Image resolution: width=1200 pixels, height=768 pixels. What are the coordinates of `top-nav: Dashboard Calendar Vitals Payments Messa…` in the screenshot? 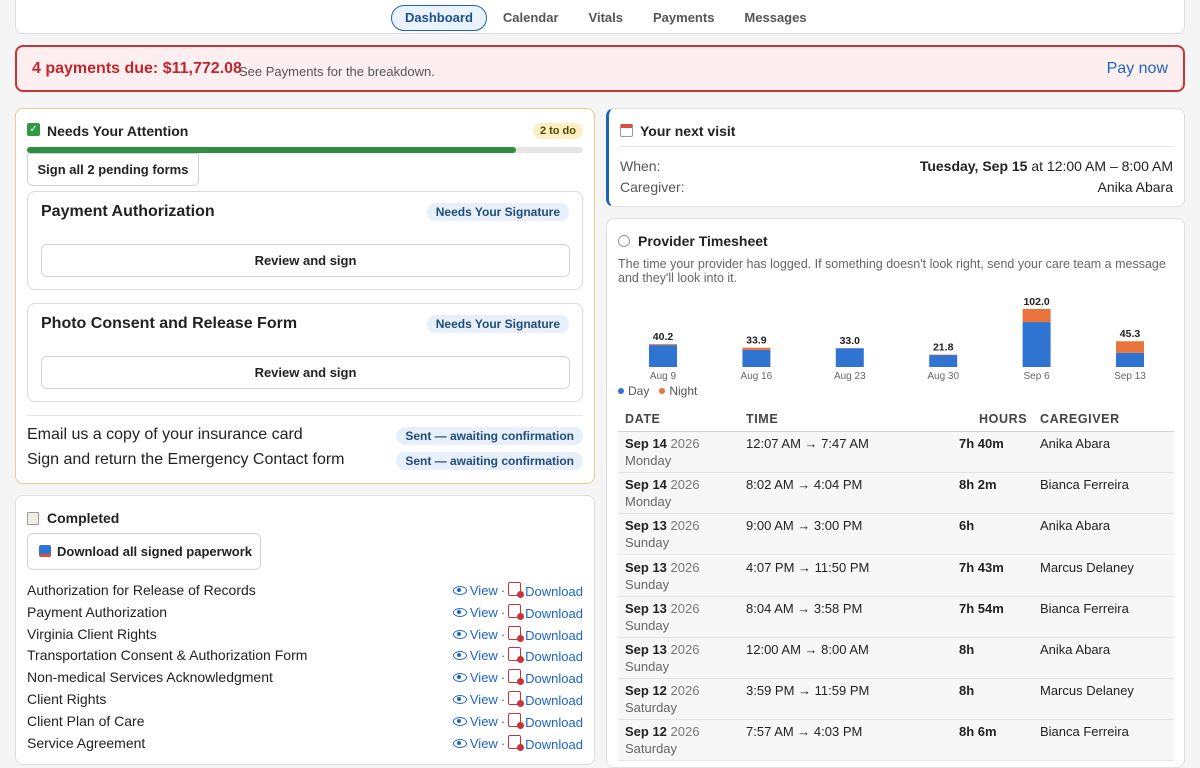 It's located at (600, 17).